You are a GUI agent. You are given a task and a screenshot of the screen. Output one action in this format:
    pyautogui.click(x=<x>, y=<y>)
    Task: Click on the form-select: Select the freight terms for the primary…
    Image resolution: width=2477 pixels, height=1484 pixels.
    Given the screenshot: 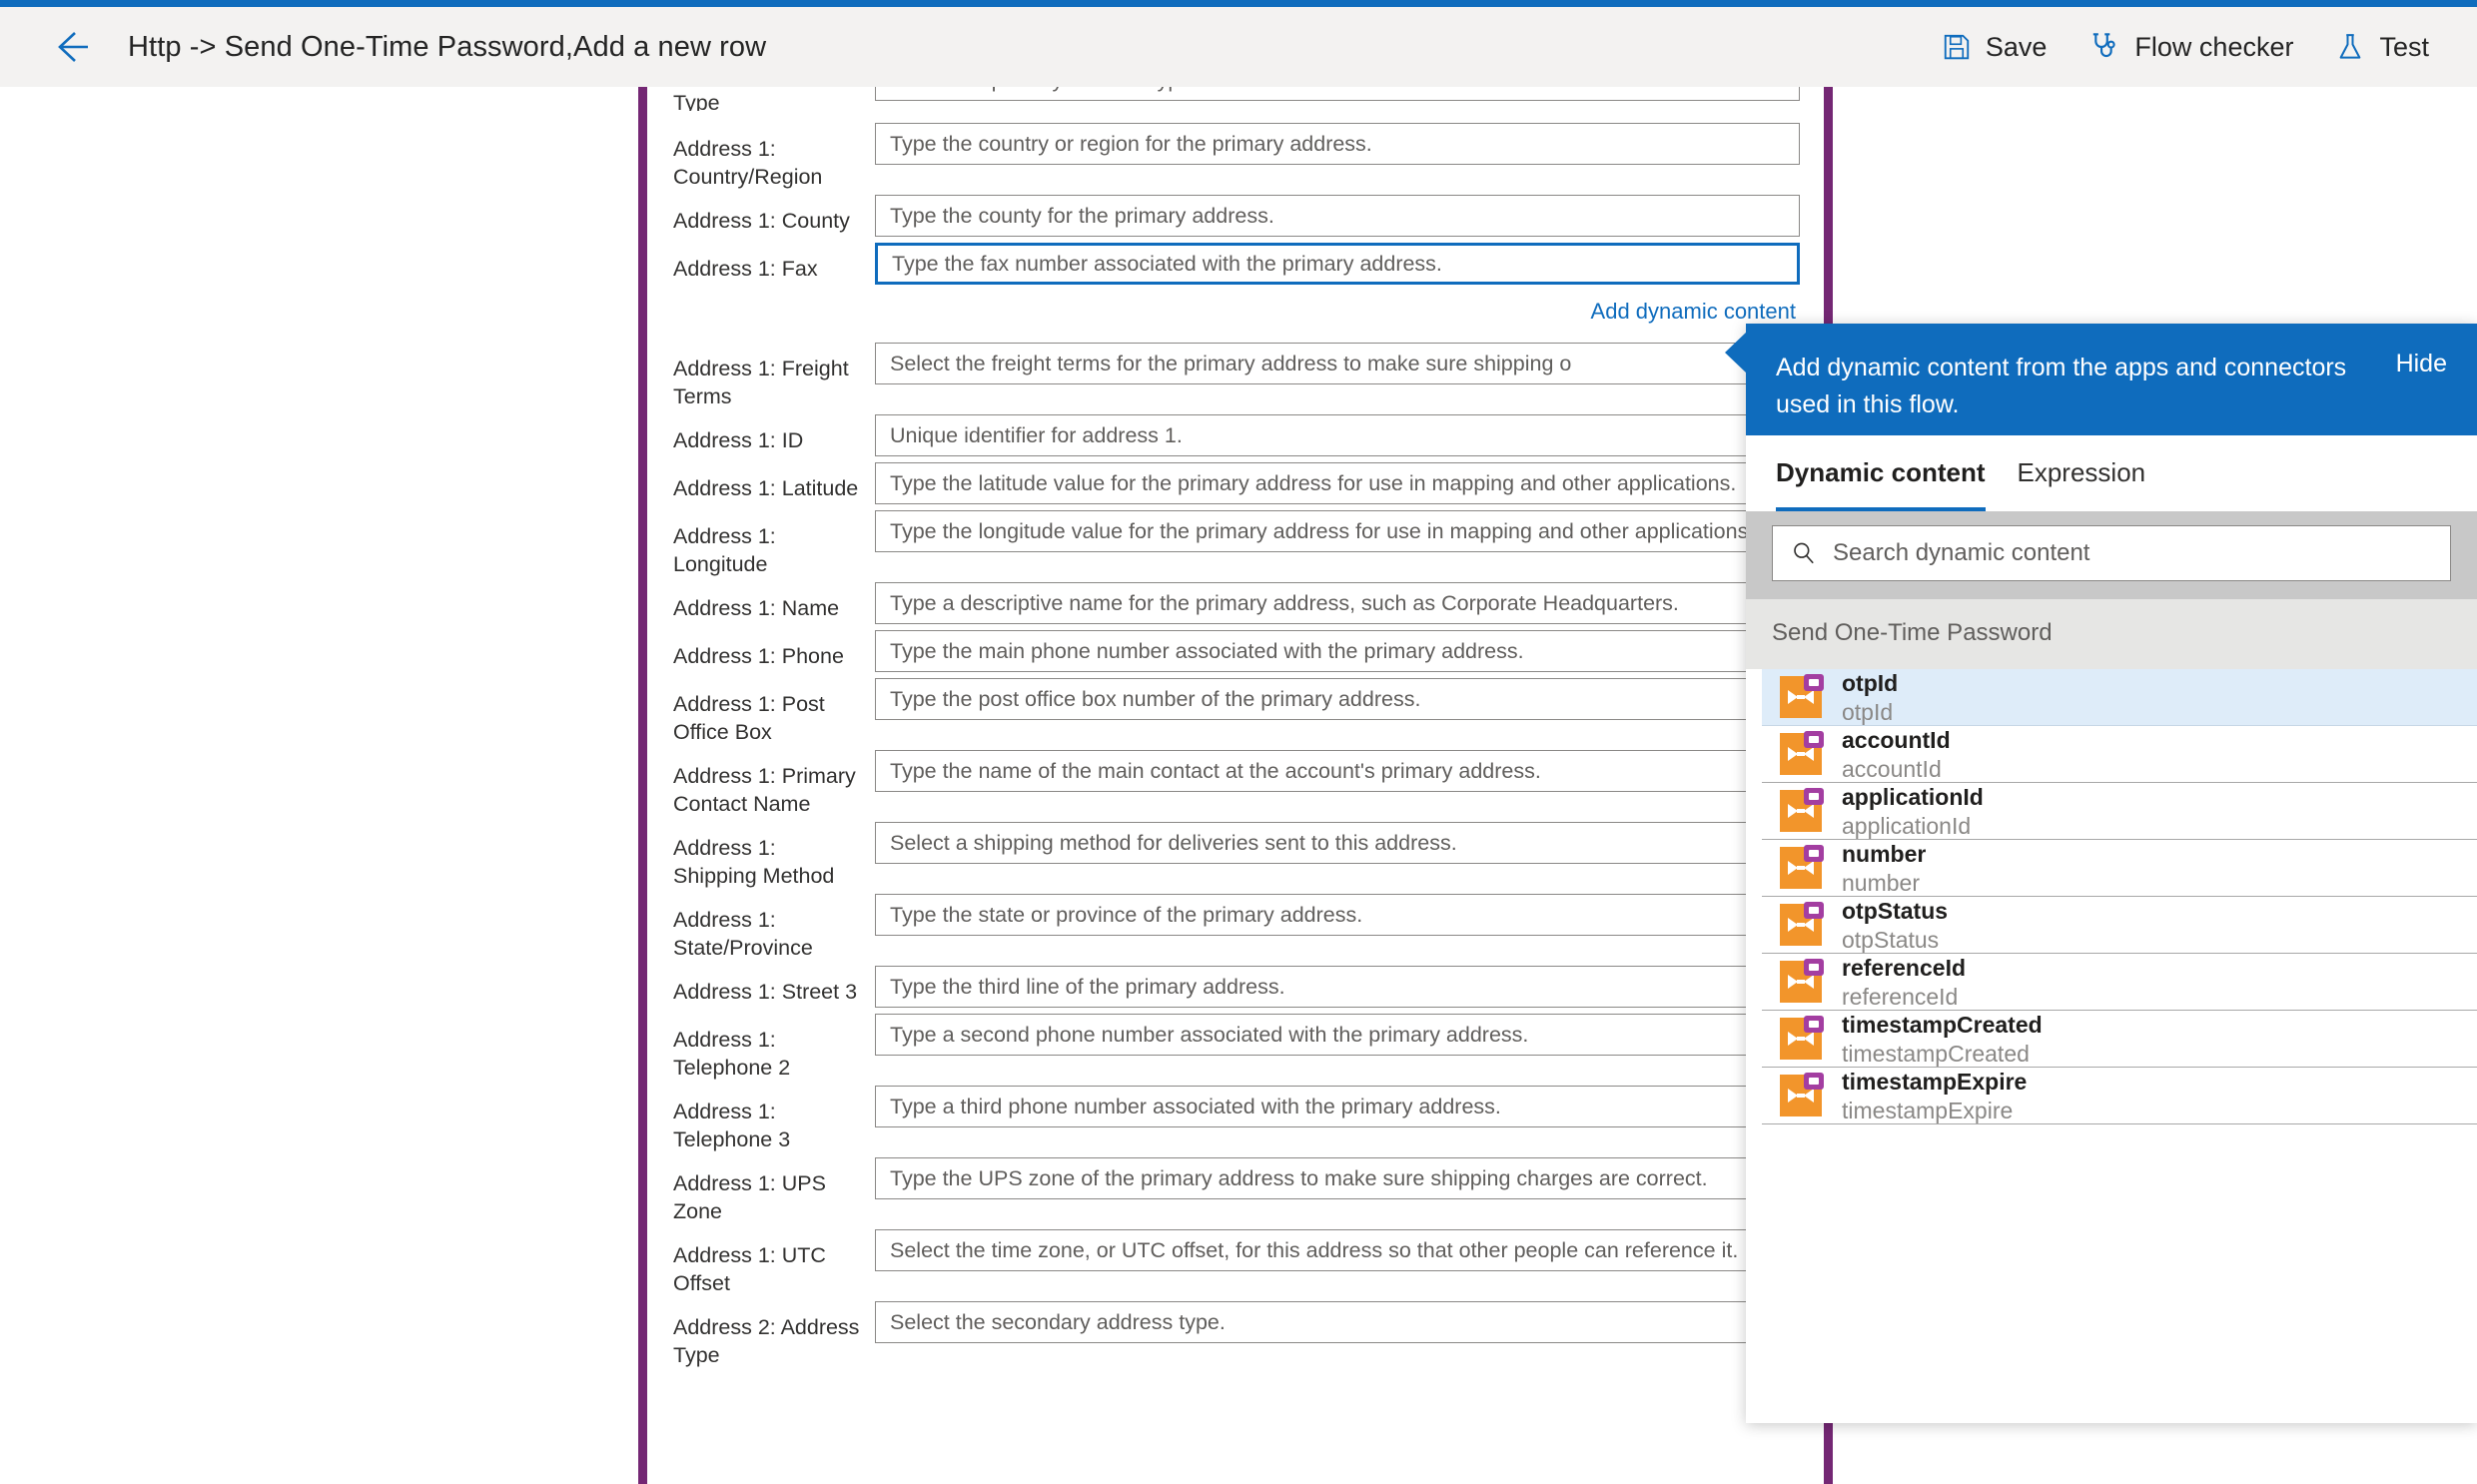 What is the action you would take?
    pyautogui.click(x=1337, y=363)
    